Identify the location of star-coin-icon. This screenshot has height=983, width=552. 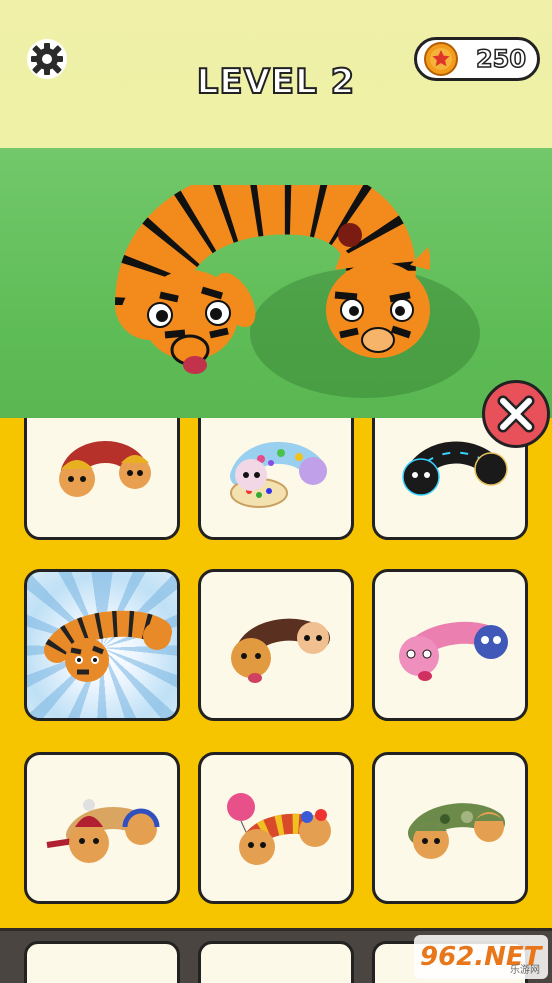
(441, 59).